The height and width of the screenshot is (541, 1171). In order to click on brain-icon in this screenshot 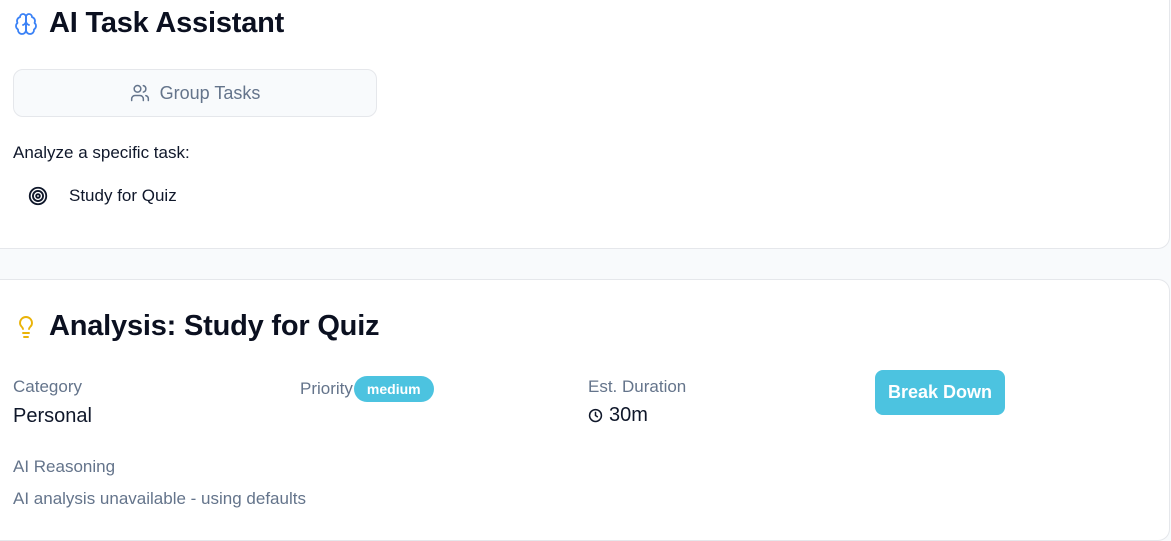, I will do `click(26, 24)`.